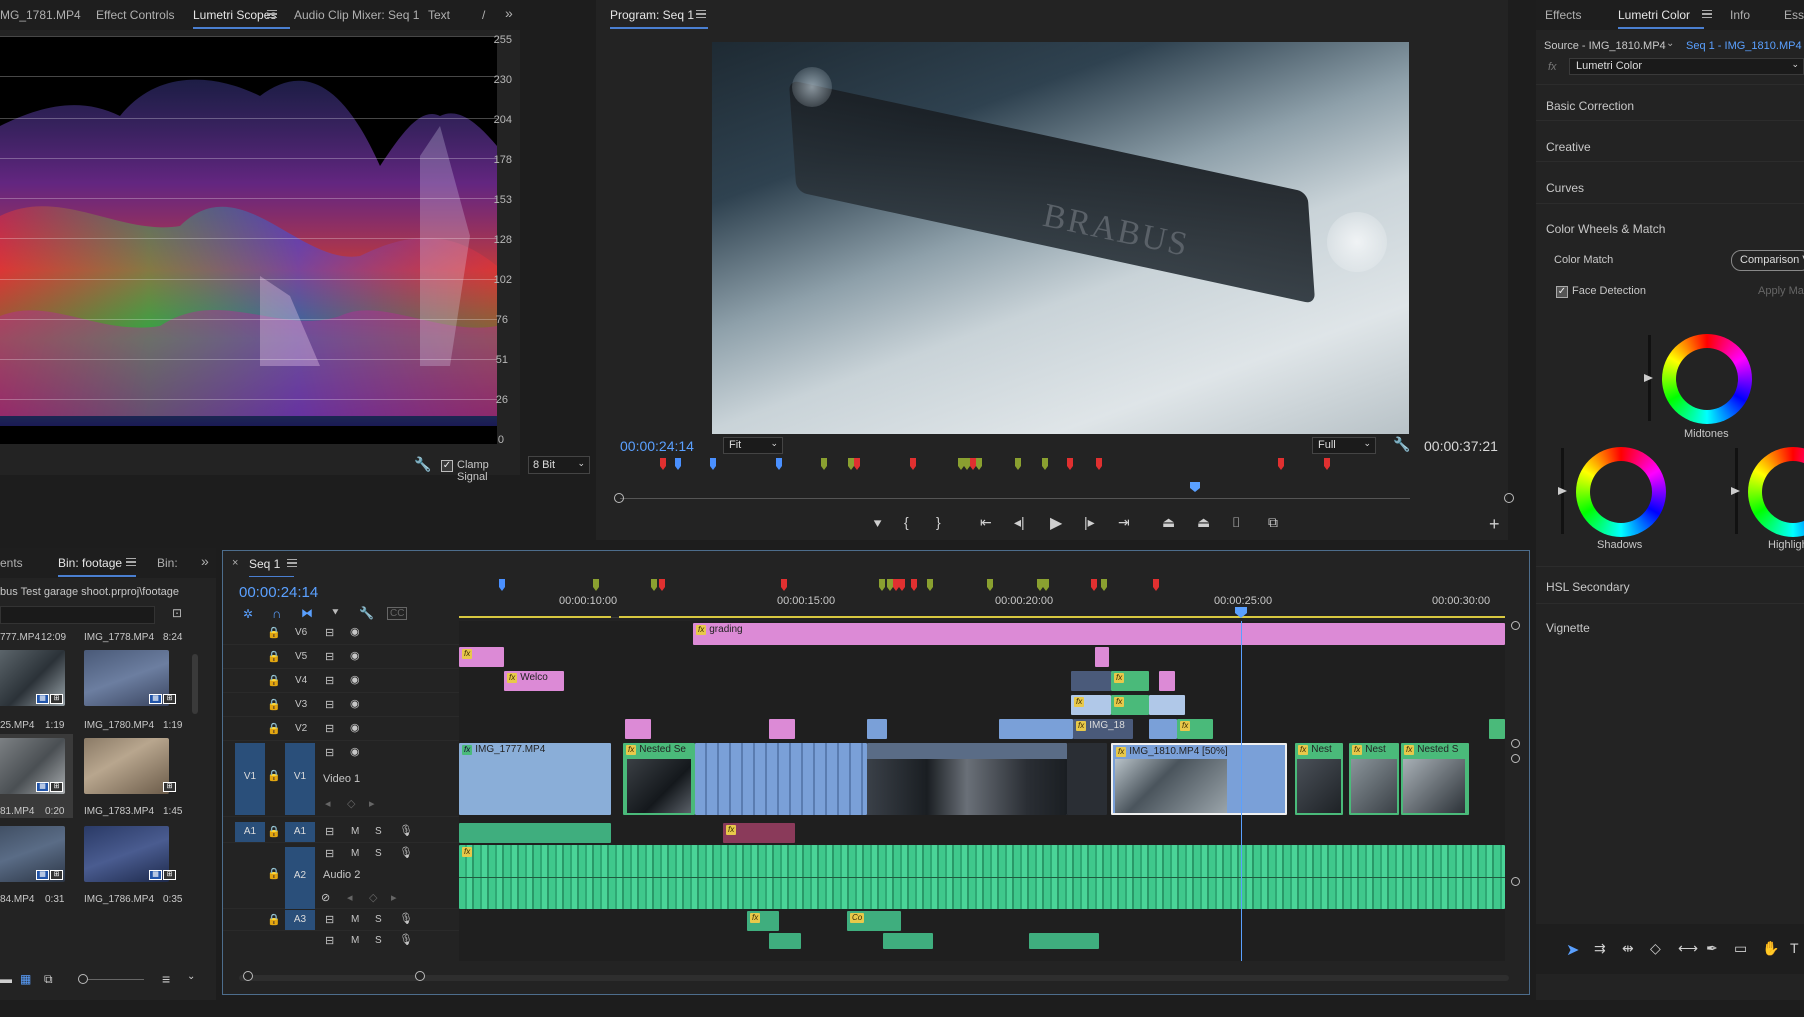 The height and width of the screenshot is (1017, 1804). I want to click on zoom-fit-select: Fit ⌄, so click(753, 445).